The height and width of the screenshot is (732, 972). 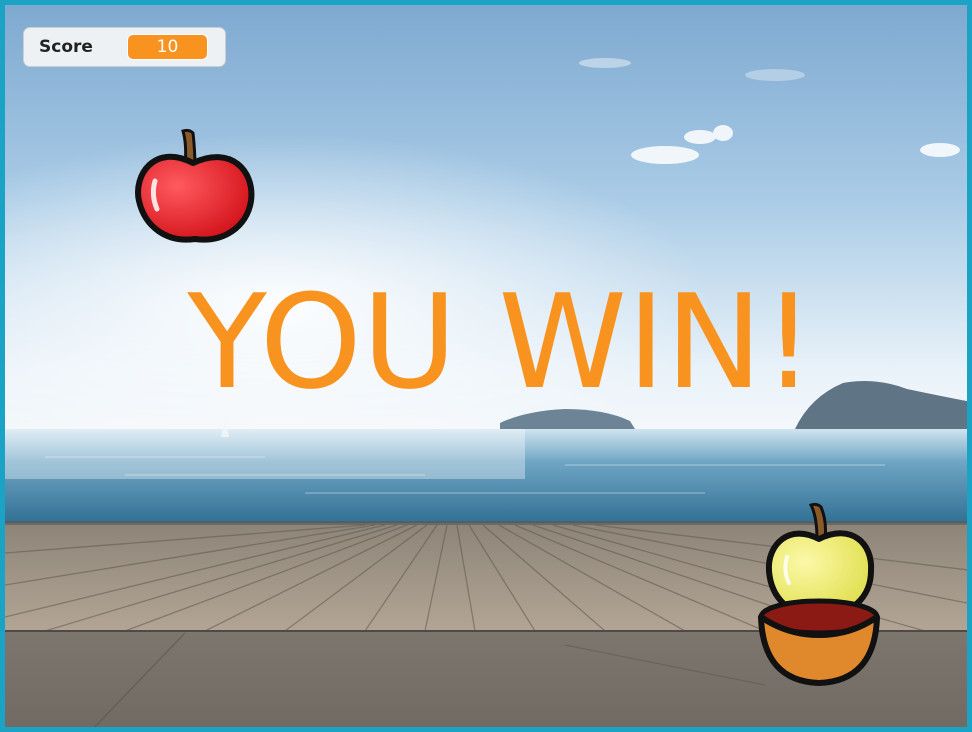 What do you see at coordinates (124, 47) in the screenshot?
I see `score-monitor: Score 10` at bounding box center [124, 47].